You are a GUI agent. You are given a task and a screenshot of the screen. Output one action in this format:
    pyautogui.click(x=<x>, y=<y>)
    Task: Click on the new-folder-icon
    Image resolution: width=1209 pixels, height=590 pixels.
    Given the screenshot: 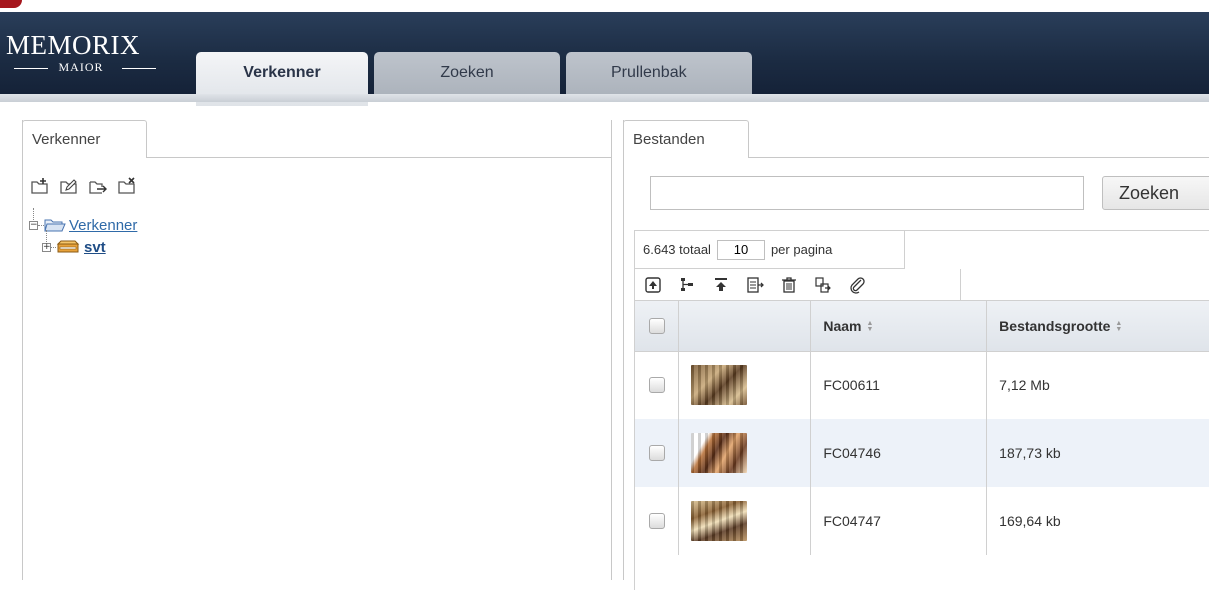 What is the action you would take?
    pyautogui.click(x=39, y=185)
    